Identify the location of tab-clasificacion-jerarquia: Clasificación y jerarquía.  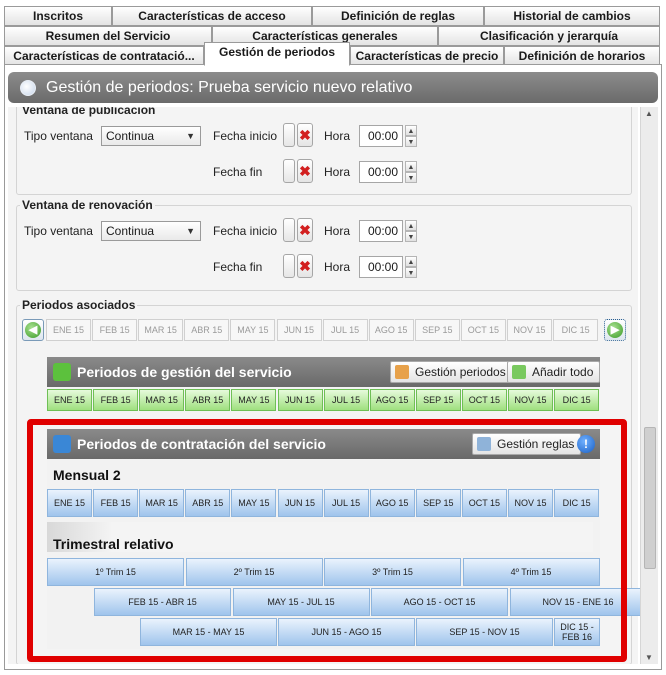
(549, 36).